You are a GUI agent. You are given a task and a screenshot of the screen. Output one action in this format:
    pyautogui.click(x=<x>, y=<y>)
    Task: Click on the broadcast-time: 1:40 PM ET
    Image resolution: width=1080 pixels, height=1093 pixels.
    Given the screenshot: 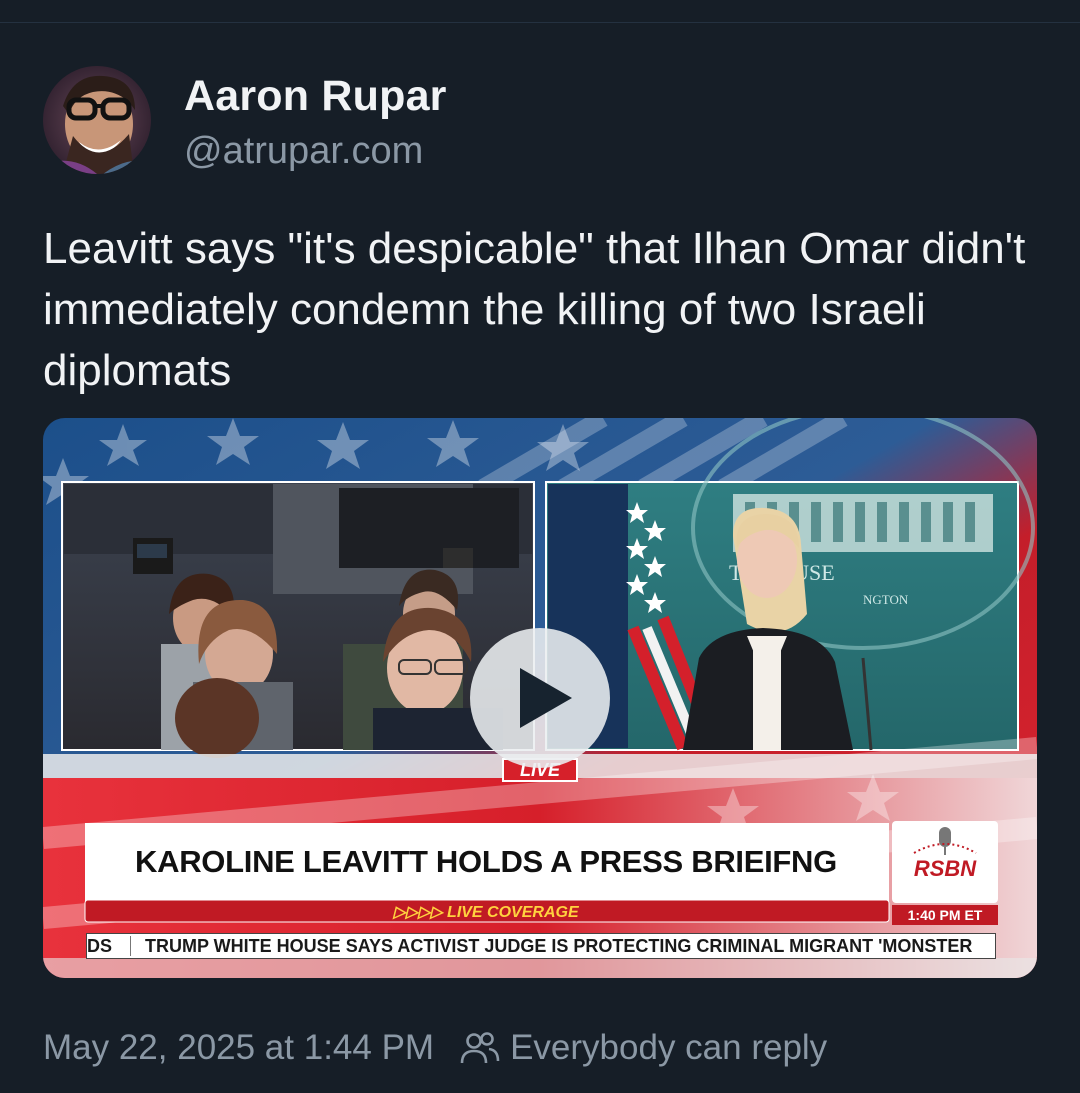 What is the action you would take?
    pyautogui.click(x=945, y=915)
    